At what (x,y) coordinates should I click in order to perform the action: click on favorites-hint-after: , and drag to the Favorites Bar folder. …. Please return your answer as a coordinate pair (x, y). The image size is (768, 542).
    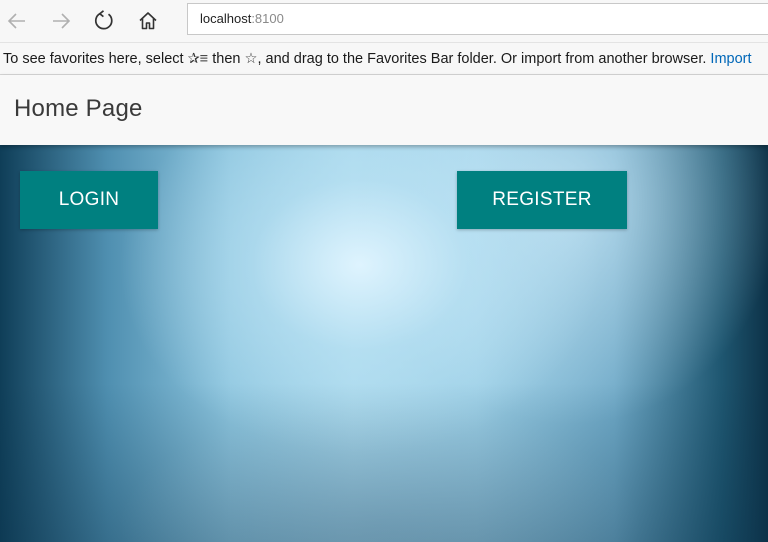
    Looking at the image, I should click on (484, 59).